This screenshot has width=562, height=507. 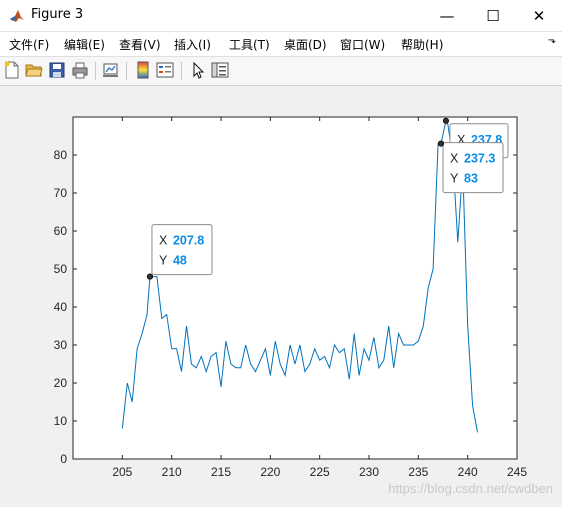 I want to click on new-figure-icon, so click(x=12, y=70).